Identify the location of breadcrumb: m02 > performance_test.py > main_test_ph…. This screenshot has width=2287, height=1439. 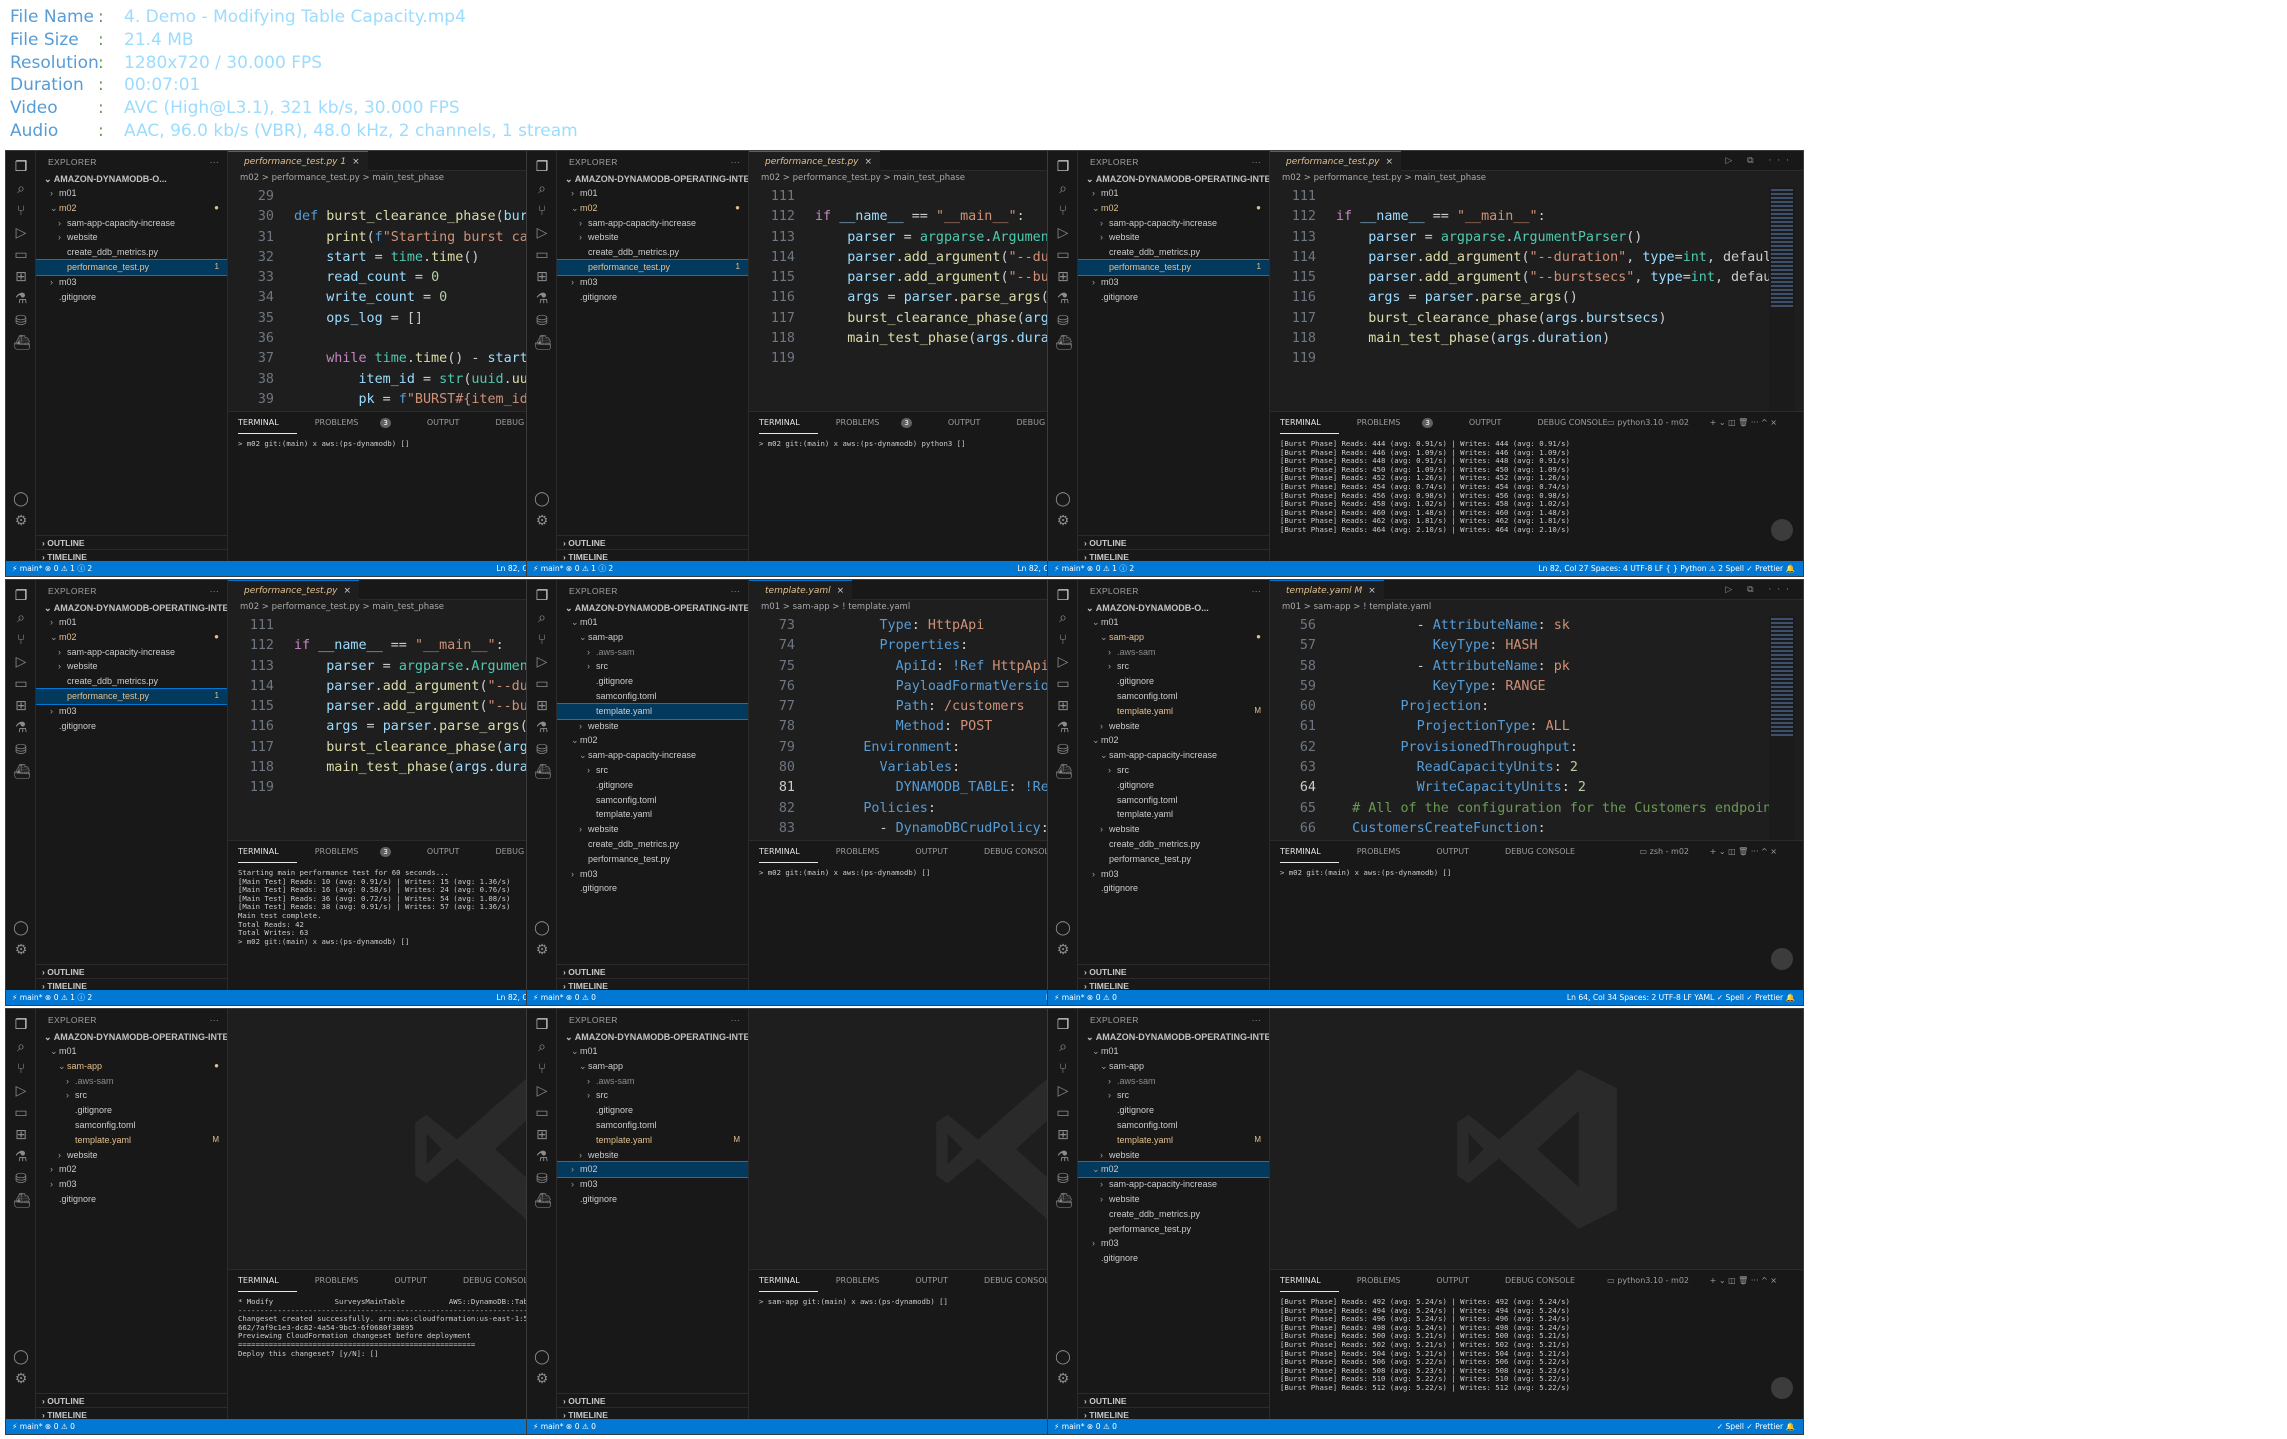
(1536, 178).